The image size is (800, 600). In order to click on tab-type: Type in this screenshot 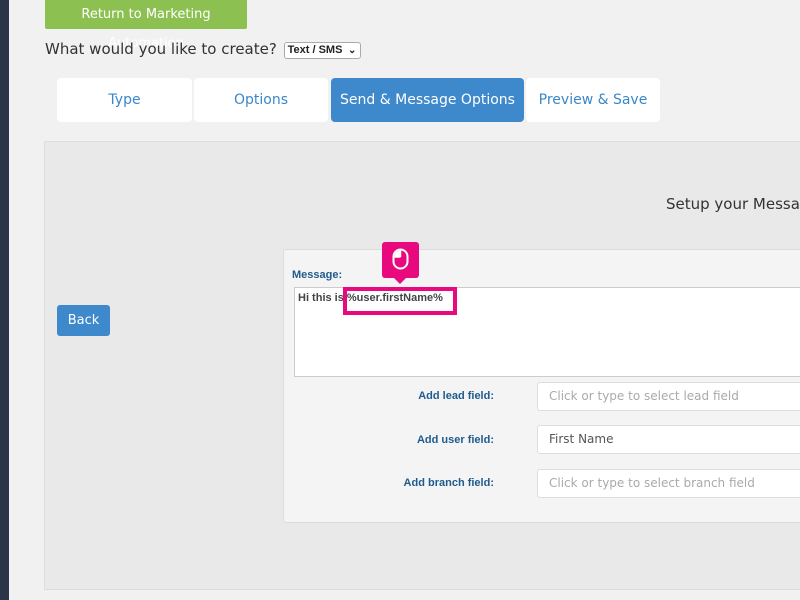, I will do `click(124, 100)`.